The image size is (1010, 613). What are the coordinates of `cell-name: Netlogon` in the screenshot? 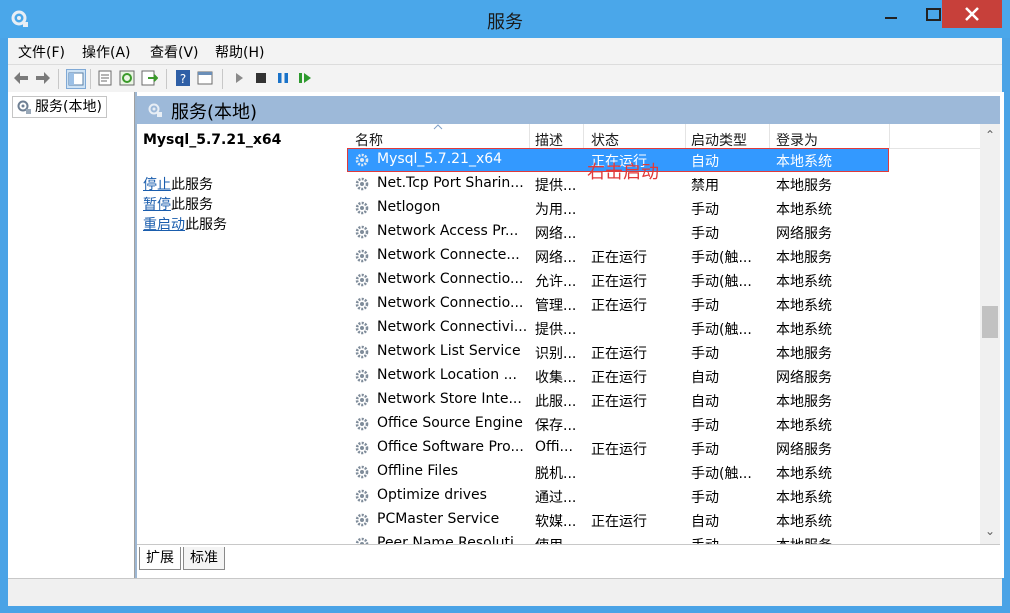 It's located at (409, 207).